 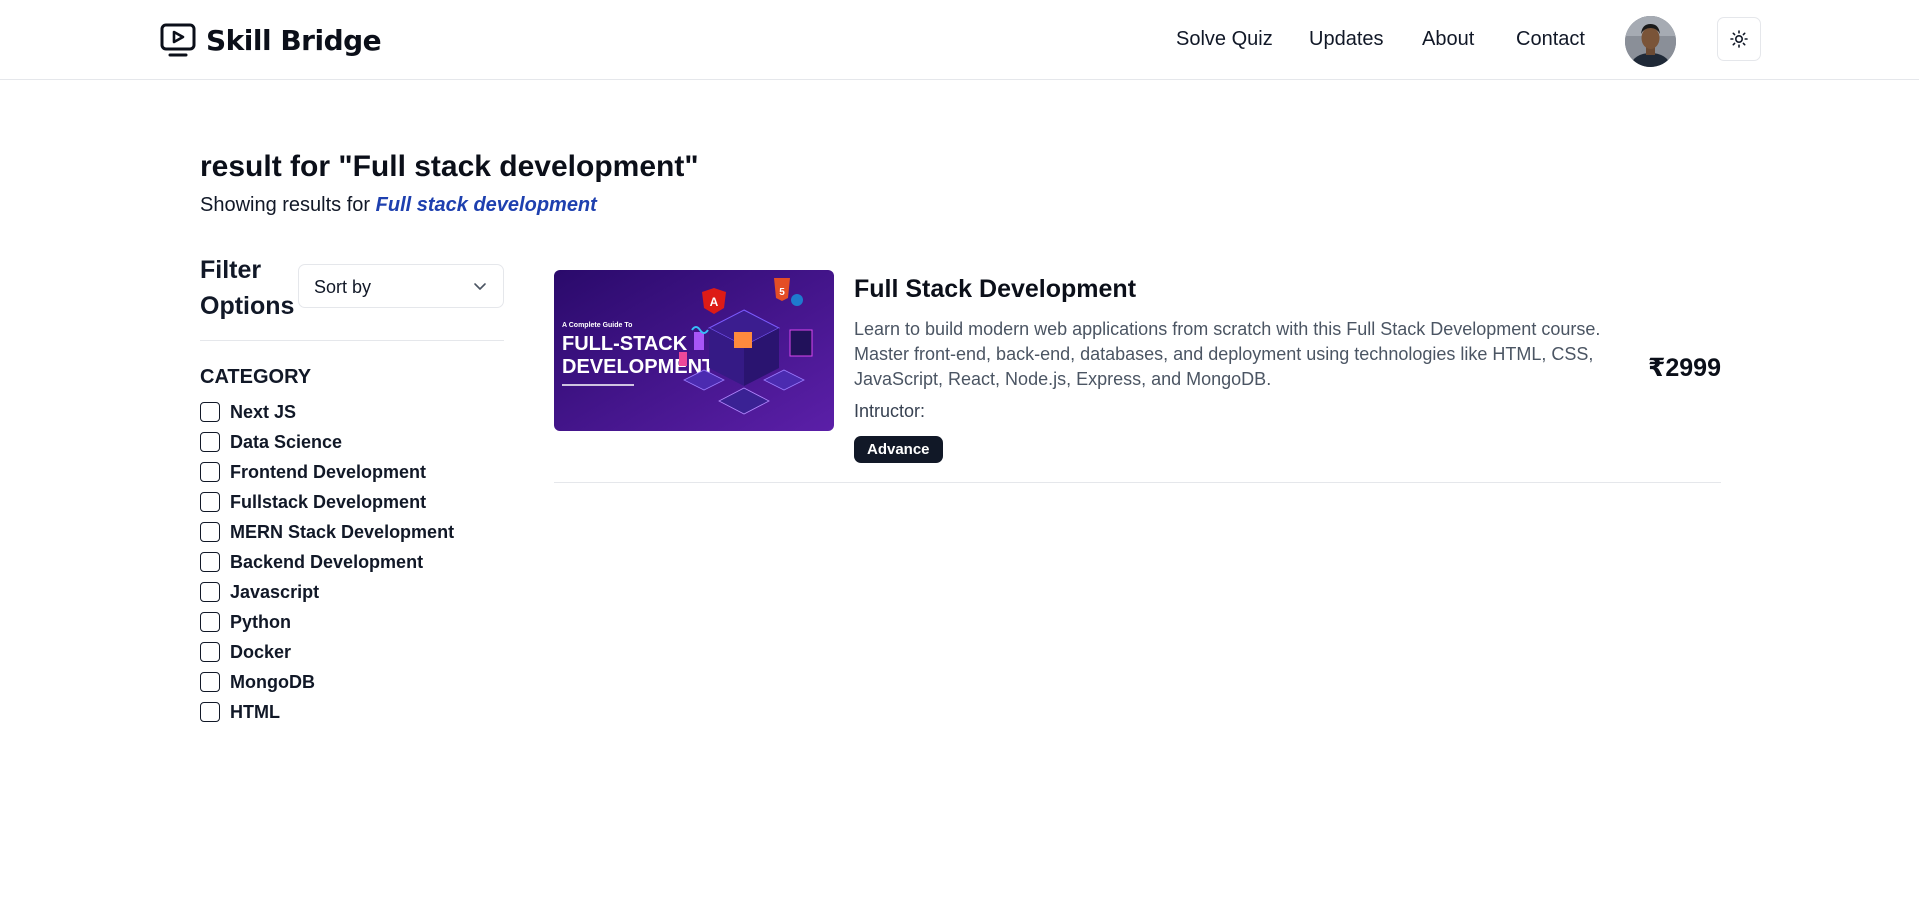 I want to click on category-data-science: Data Science, so click(x=271, y=442).